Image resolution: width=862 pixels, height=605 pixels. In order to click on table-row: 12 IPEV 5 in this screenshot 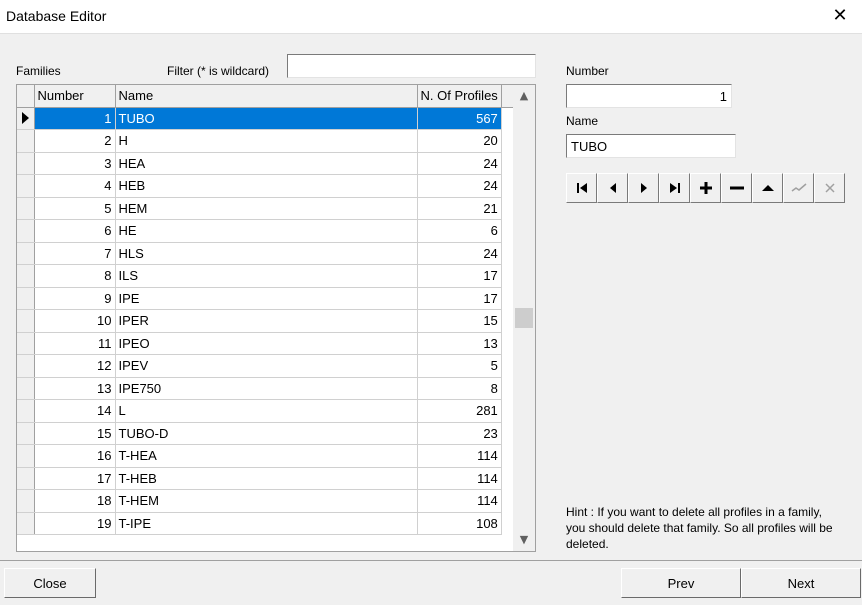, I will do `click(265, 366)`.